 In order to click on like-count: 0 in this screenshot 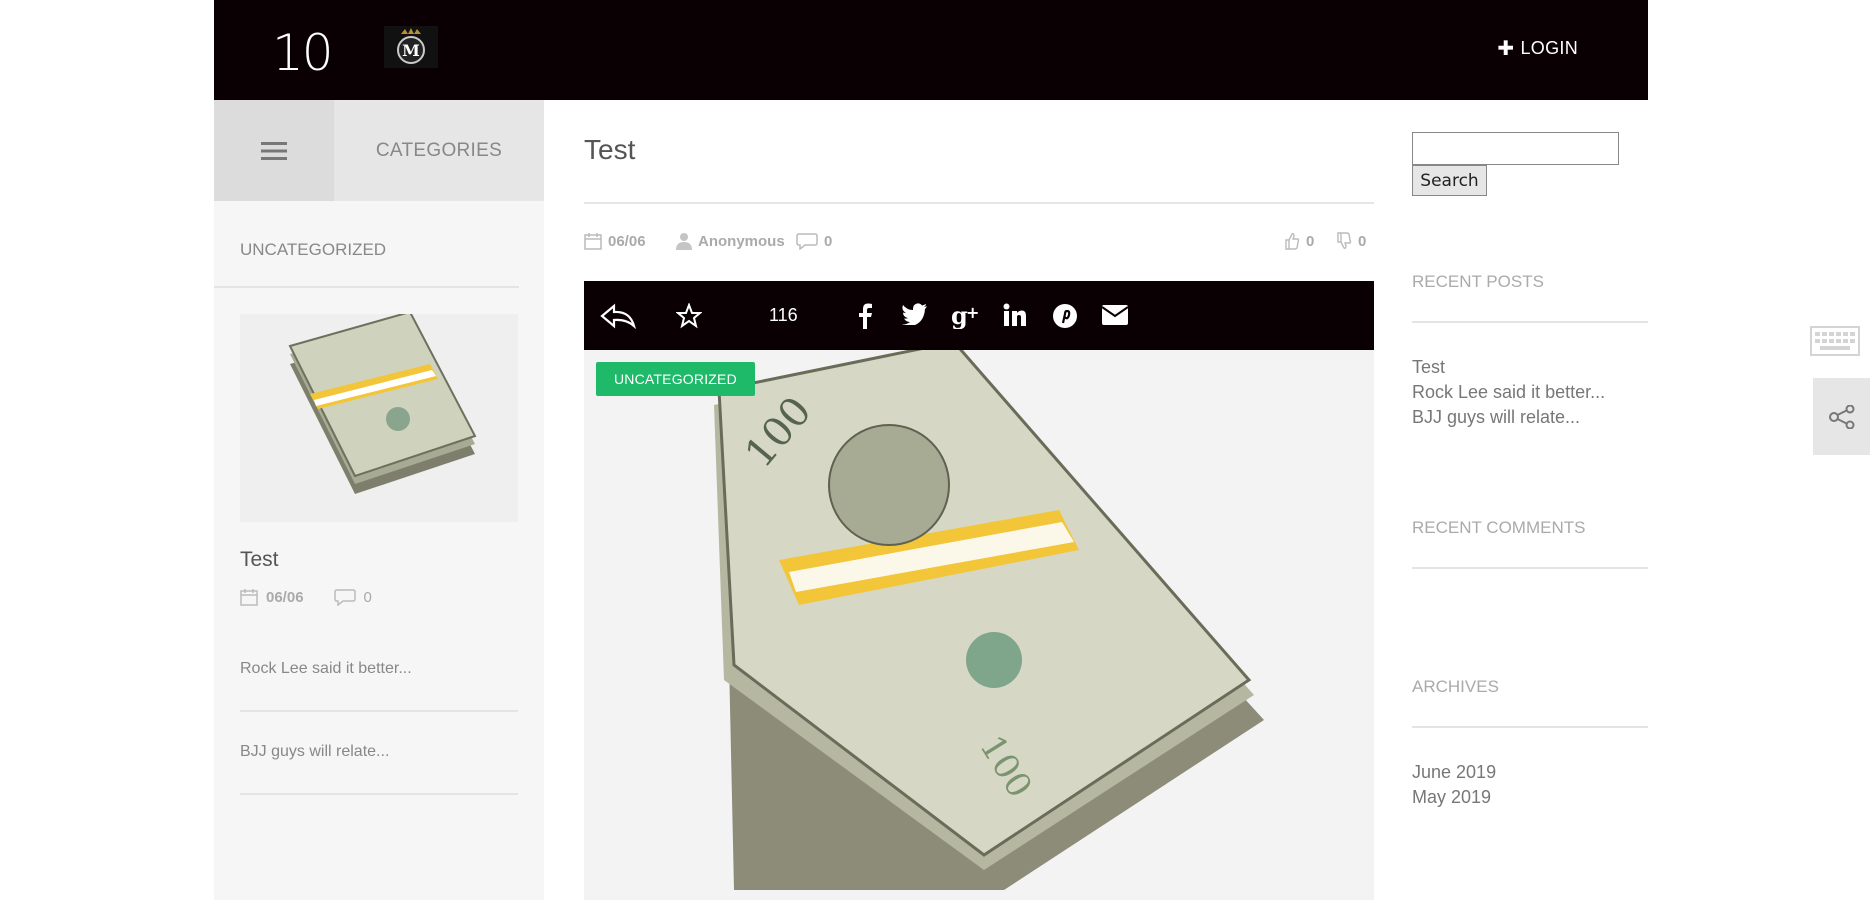, I will do `click(1310, 241)`.